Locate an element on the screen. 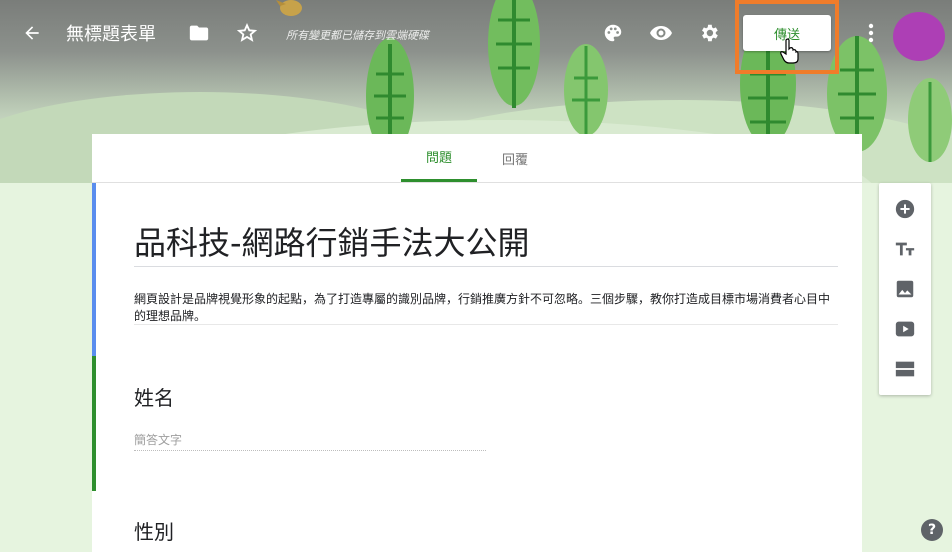  side-toolbar is located at coordinates (905, 289).